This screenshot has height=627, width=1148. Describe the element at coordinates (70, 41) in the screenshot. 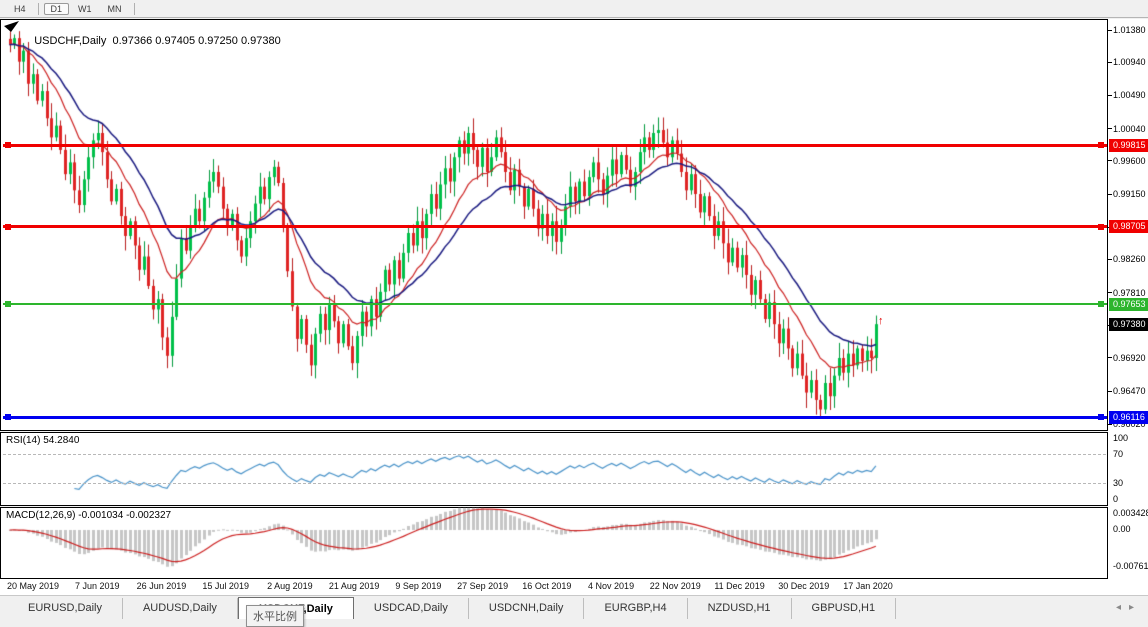

I see `symbol-label: USDCHF,Daily` at that location.